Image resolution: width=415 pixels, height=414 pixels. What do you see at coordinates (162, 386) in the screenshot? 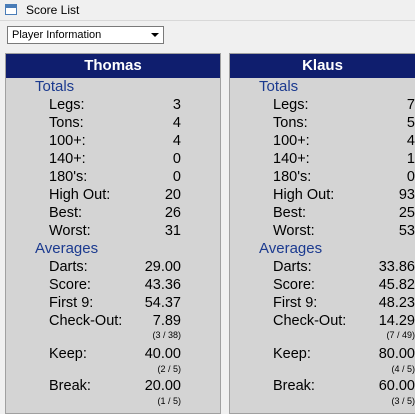
I see `stat-value: 20.00` at bounding box center [162, 386].